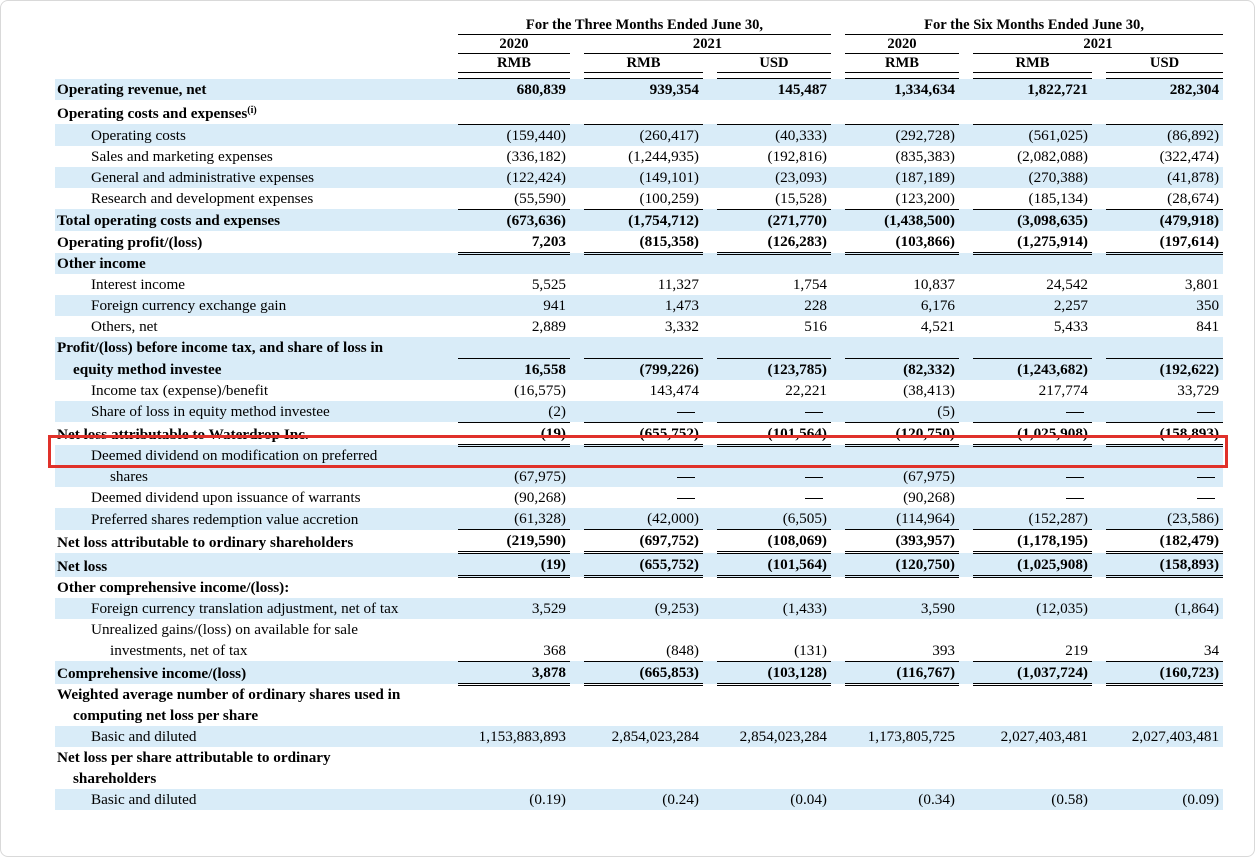  What do you see at coordinates (256, 177) in the screenshot?
I see `row-label: General and administrative expenses` at bounding box center [256, 177].